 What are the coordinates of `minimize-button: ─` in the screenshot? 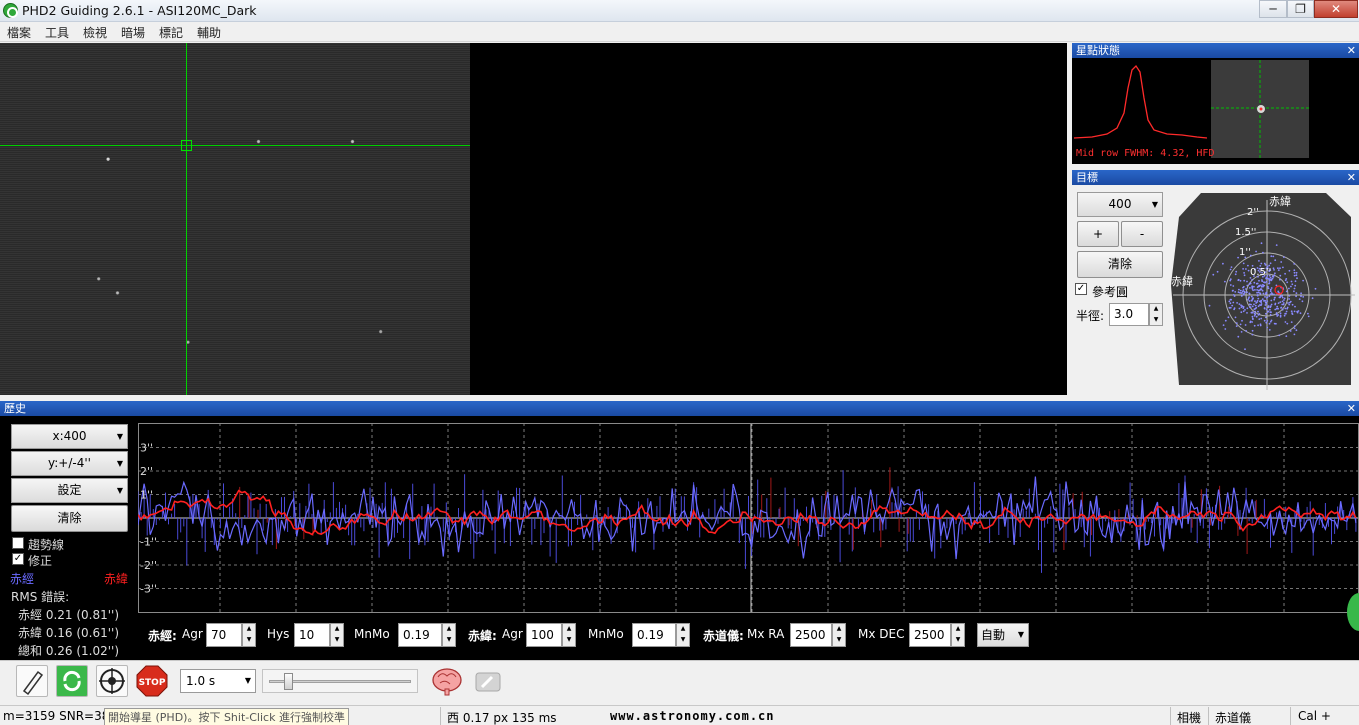 It's located at (1273, 9).